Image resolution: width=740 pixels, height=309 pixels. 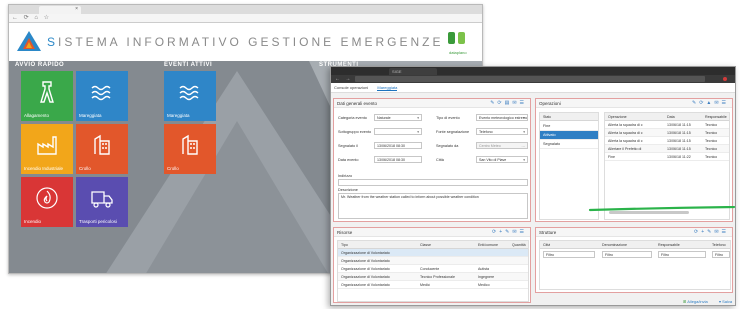 What do you see at coordinates (344, 245) in the screenshot?
I see `column-header: Tipo` at bounding box center [344, 245].